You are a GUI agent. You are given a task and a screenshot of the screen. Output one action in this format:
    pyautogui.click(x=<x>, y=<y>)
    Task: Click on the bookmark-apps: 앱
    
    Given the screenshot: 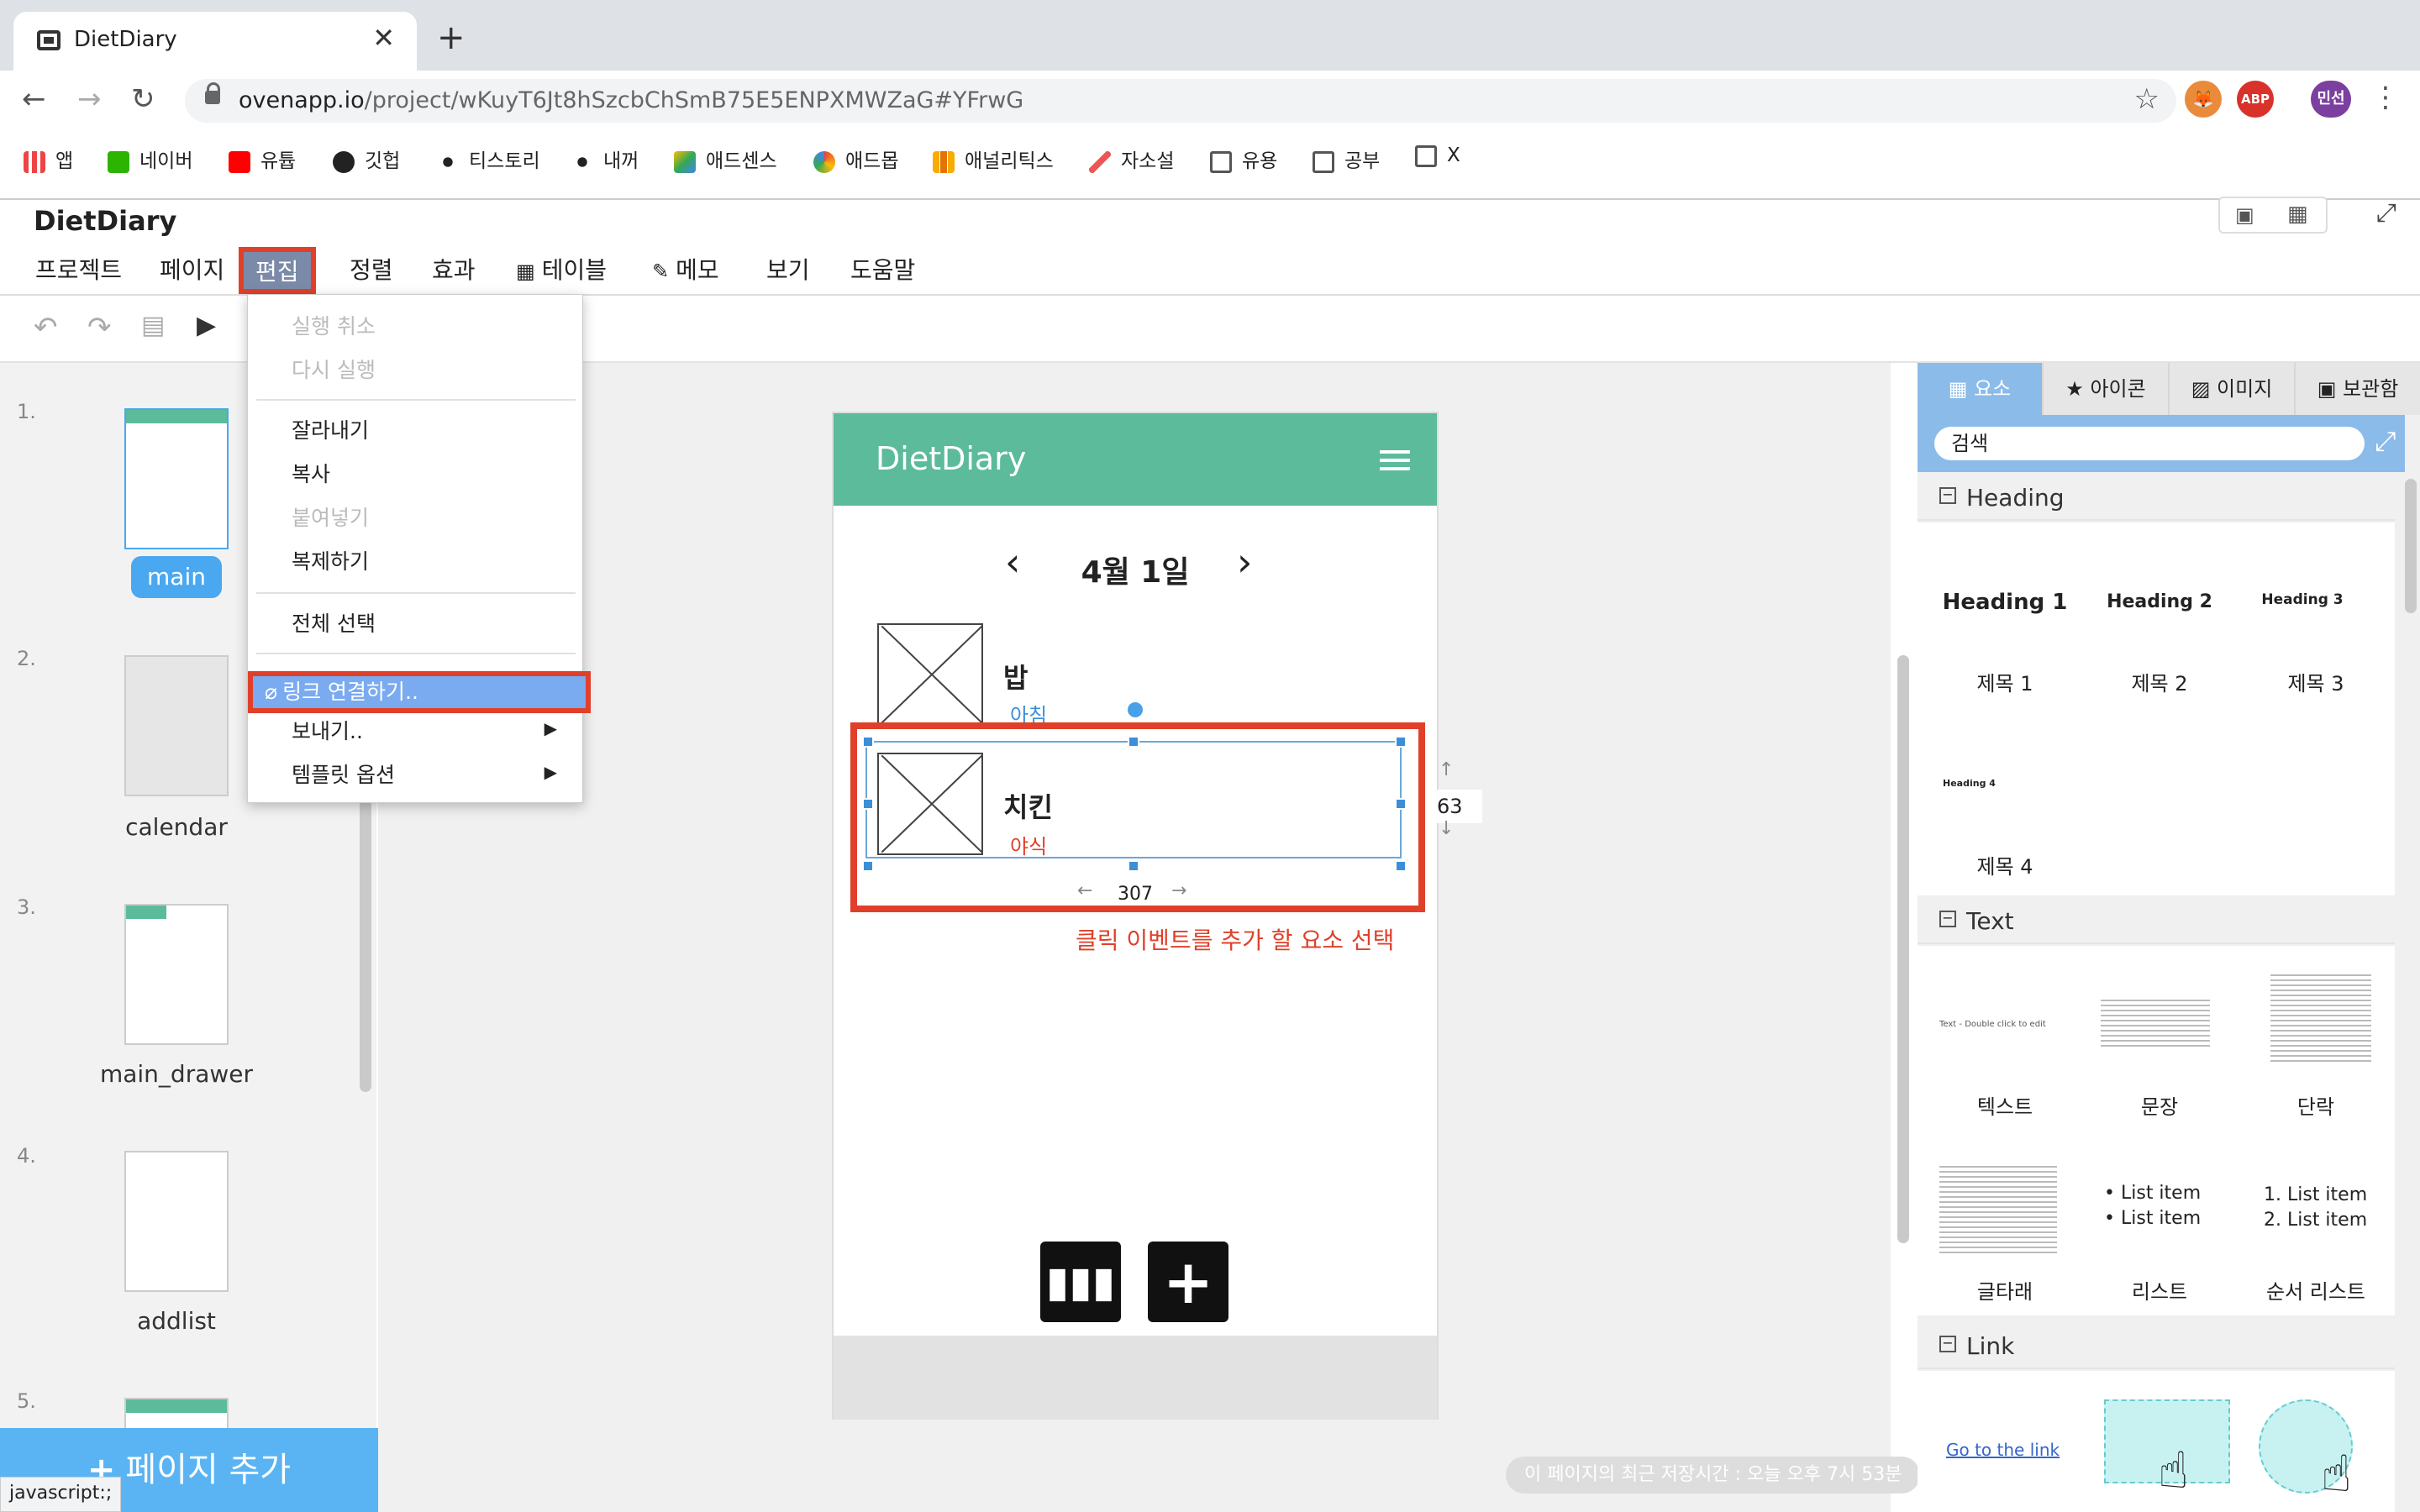 What is the action you would take?
    pyautogui.click(x=49, y=158)
    